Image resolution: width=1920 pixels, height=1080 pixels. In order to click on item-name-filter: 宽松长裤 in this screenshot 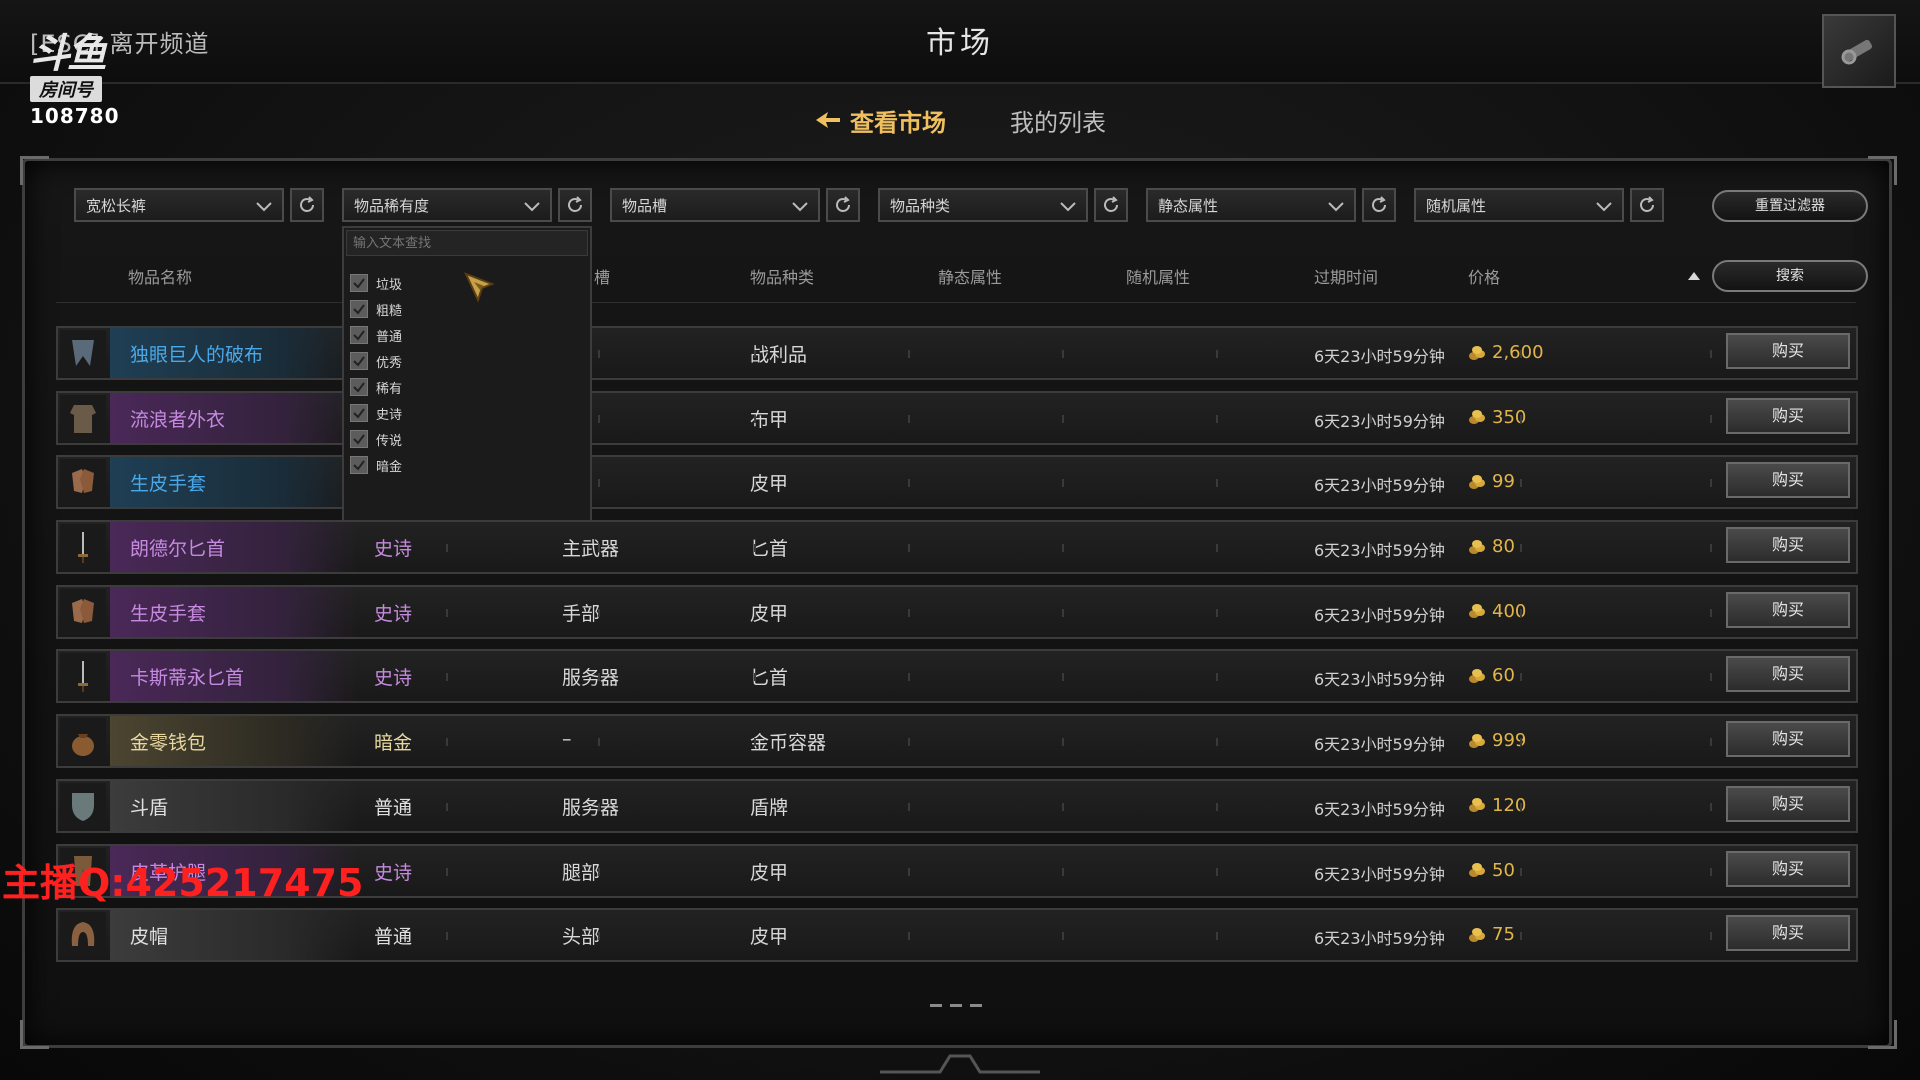, I will do `click(179, 205)`.